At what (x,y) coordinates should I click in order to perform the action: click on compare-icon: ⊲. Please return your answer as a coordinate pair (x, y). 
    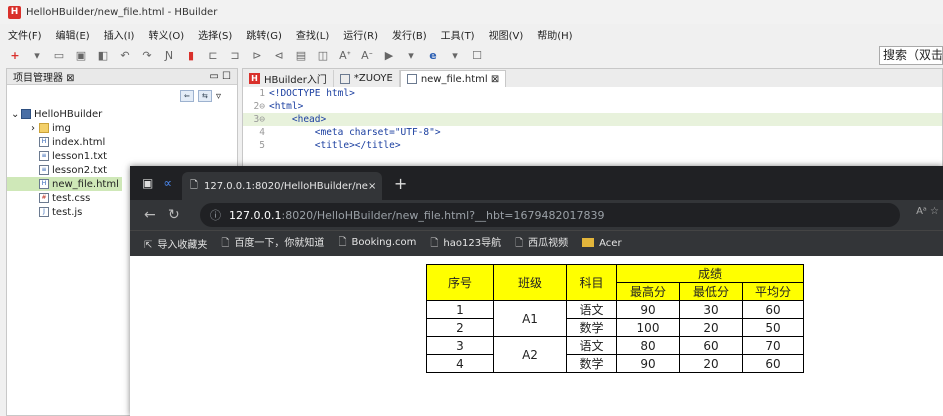
    Looking at the image, I should click on (279, 55).